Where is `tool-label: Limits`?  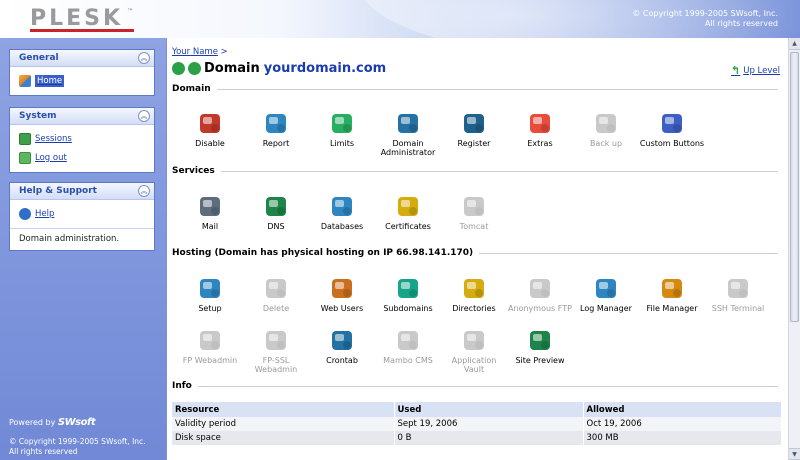 tool-label: Limits is located at coordinates (342, 143).